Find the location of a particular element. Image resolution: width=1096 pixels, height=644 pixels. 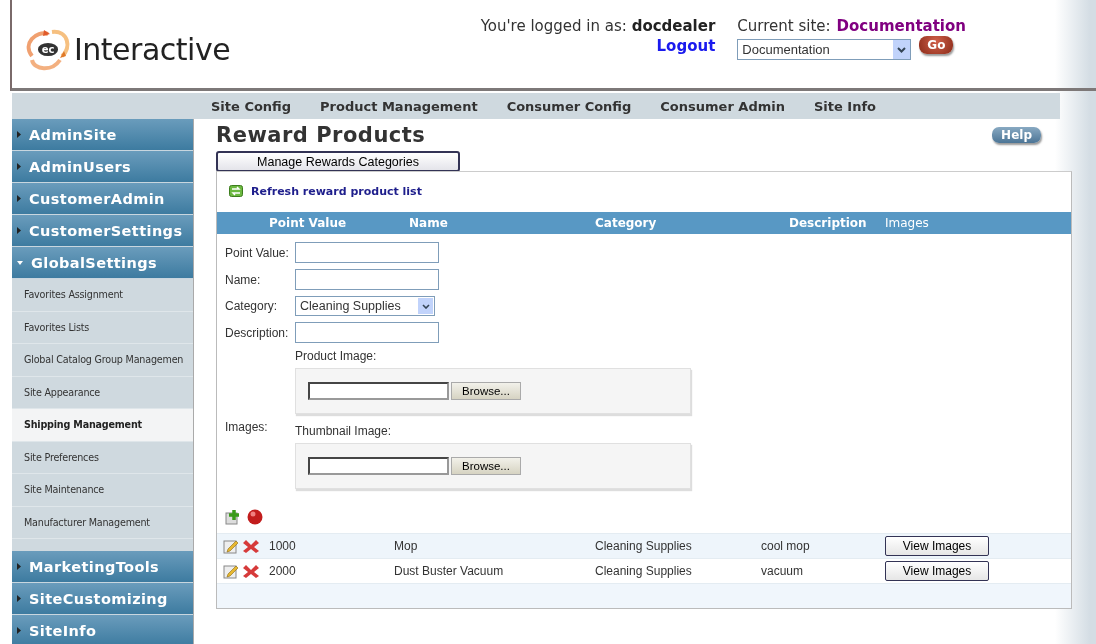

point-value-field is located at coordinates (367, 252).